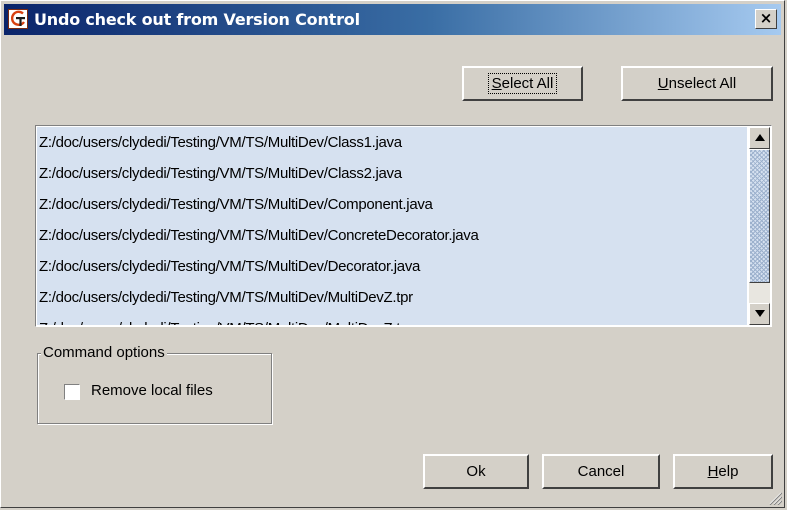  What do you see at coordinates (775, 498) in the screenshot?
I see `resize-grip-icon` at bounding box center [775, 498].